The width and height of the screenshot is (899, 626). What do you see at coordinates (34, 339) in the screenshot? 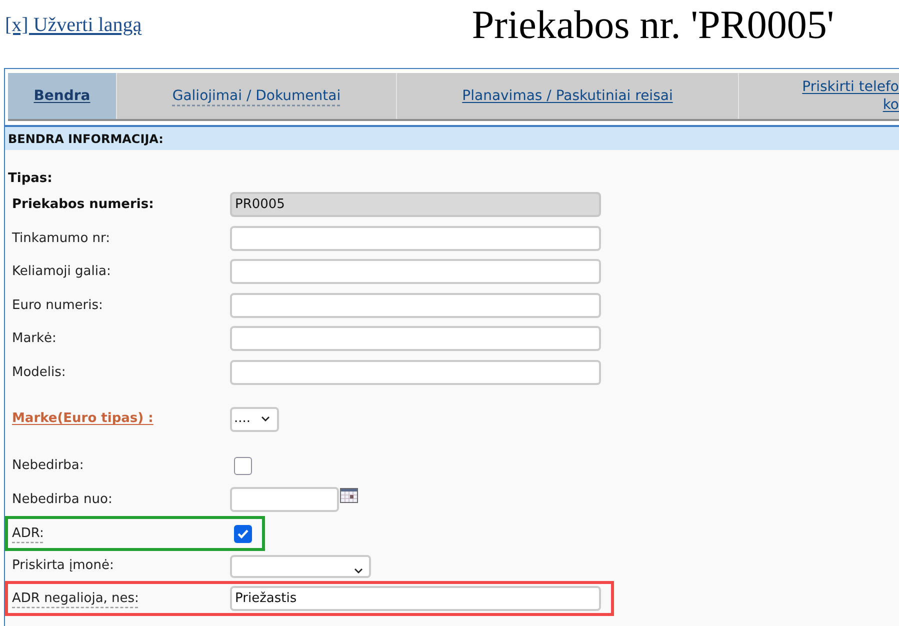
I see `field-label: Markė:` at bounding box center [34, 339].